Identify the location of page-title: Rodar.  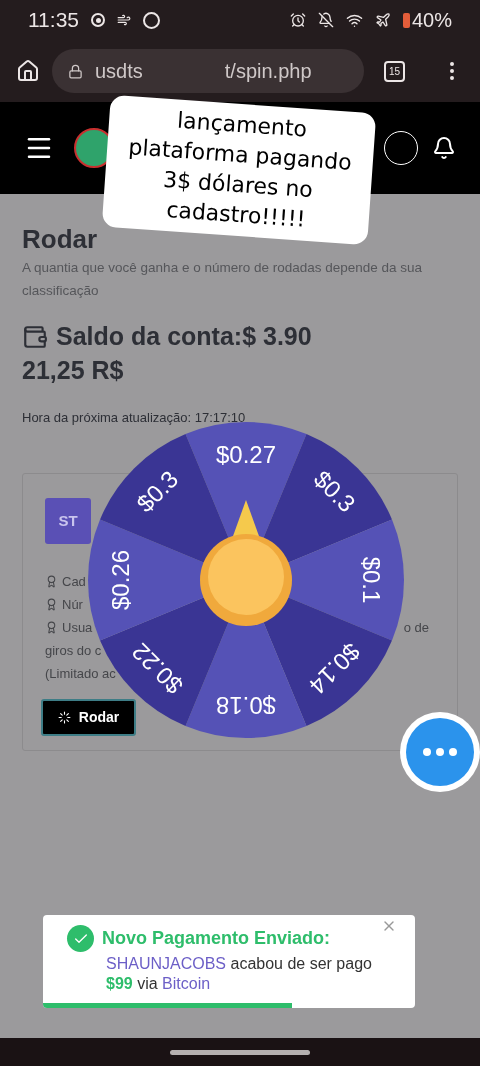
(60, 239).